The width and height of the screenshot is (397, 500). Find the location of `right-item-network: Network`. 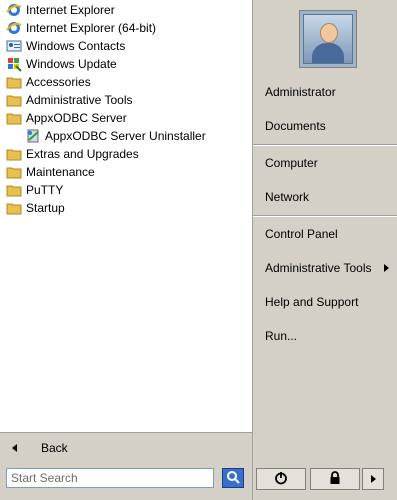

right-item-network: Network is located at coordinates (325, 197).